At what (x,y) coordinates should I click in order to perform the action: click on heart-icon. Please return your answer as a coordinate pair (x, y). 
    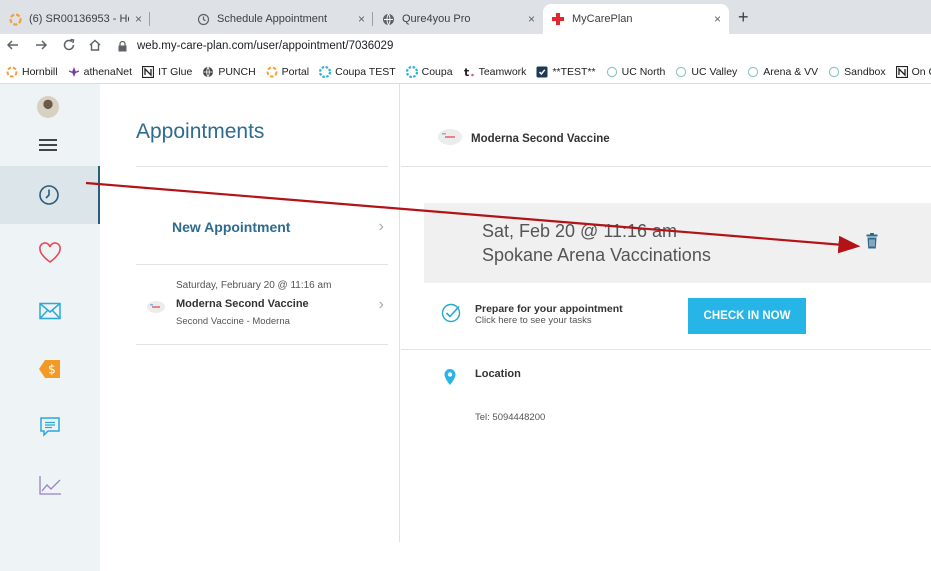
    Looking at the image, I should click on (50, 252).